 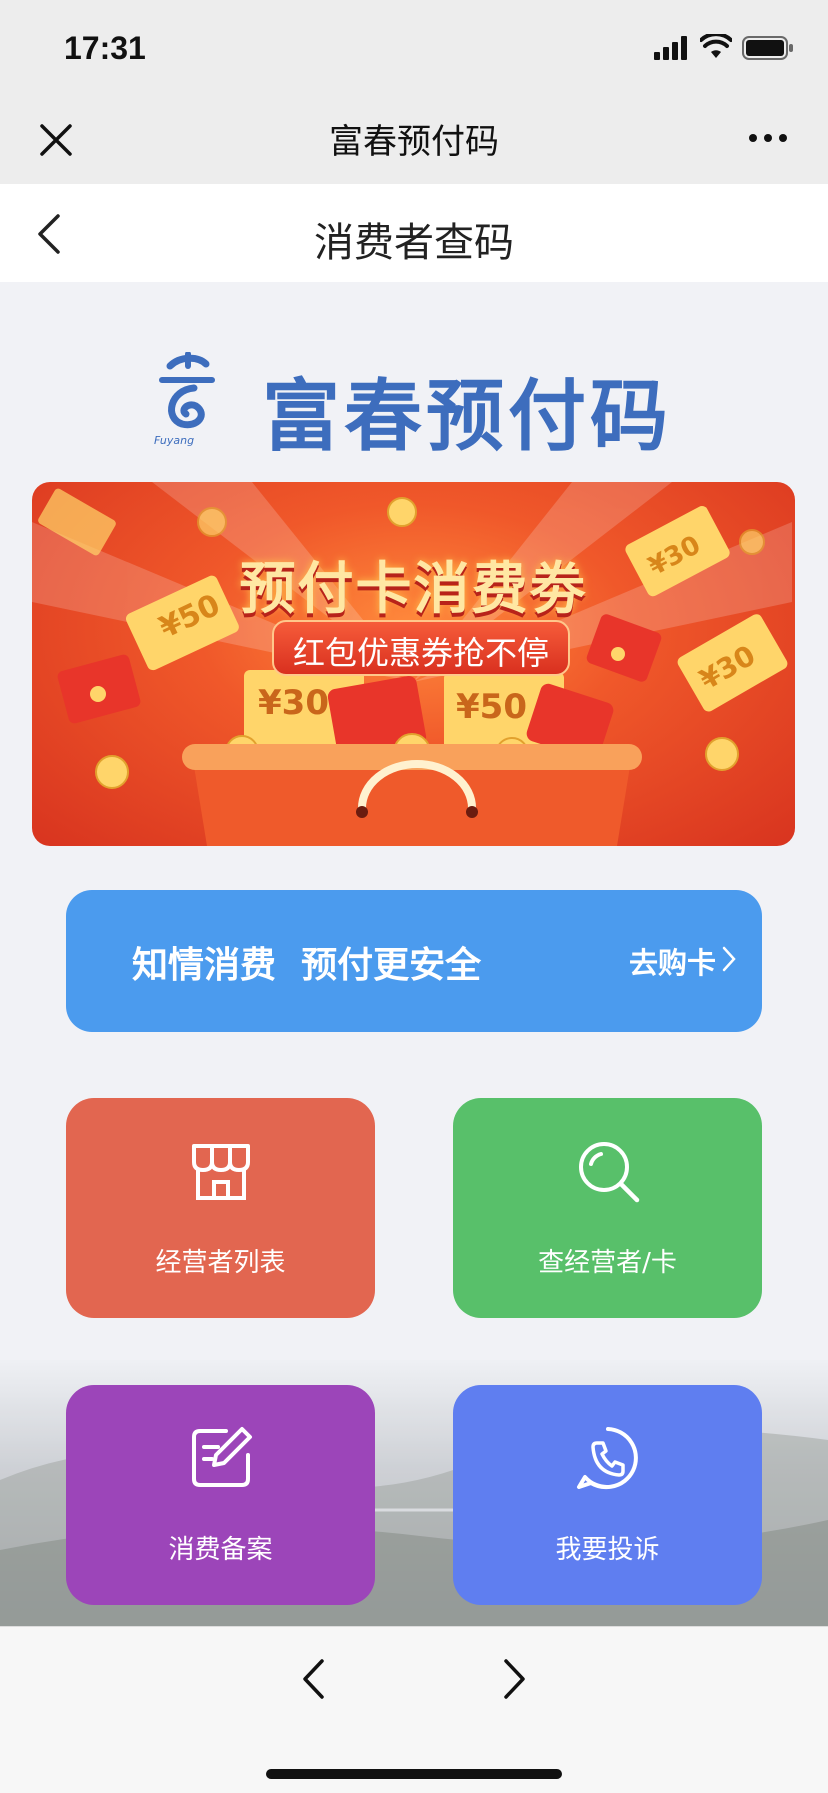 I want to click on banner-title: 预付卡消费劵, so click(x=413, y=589).